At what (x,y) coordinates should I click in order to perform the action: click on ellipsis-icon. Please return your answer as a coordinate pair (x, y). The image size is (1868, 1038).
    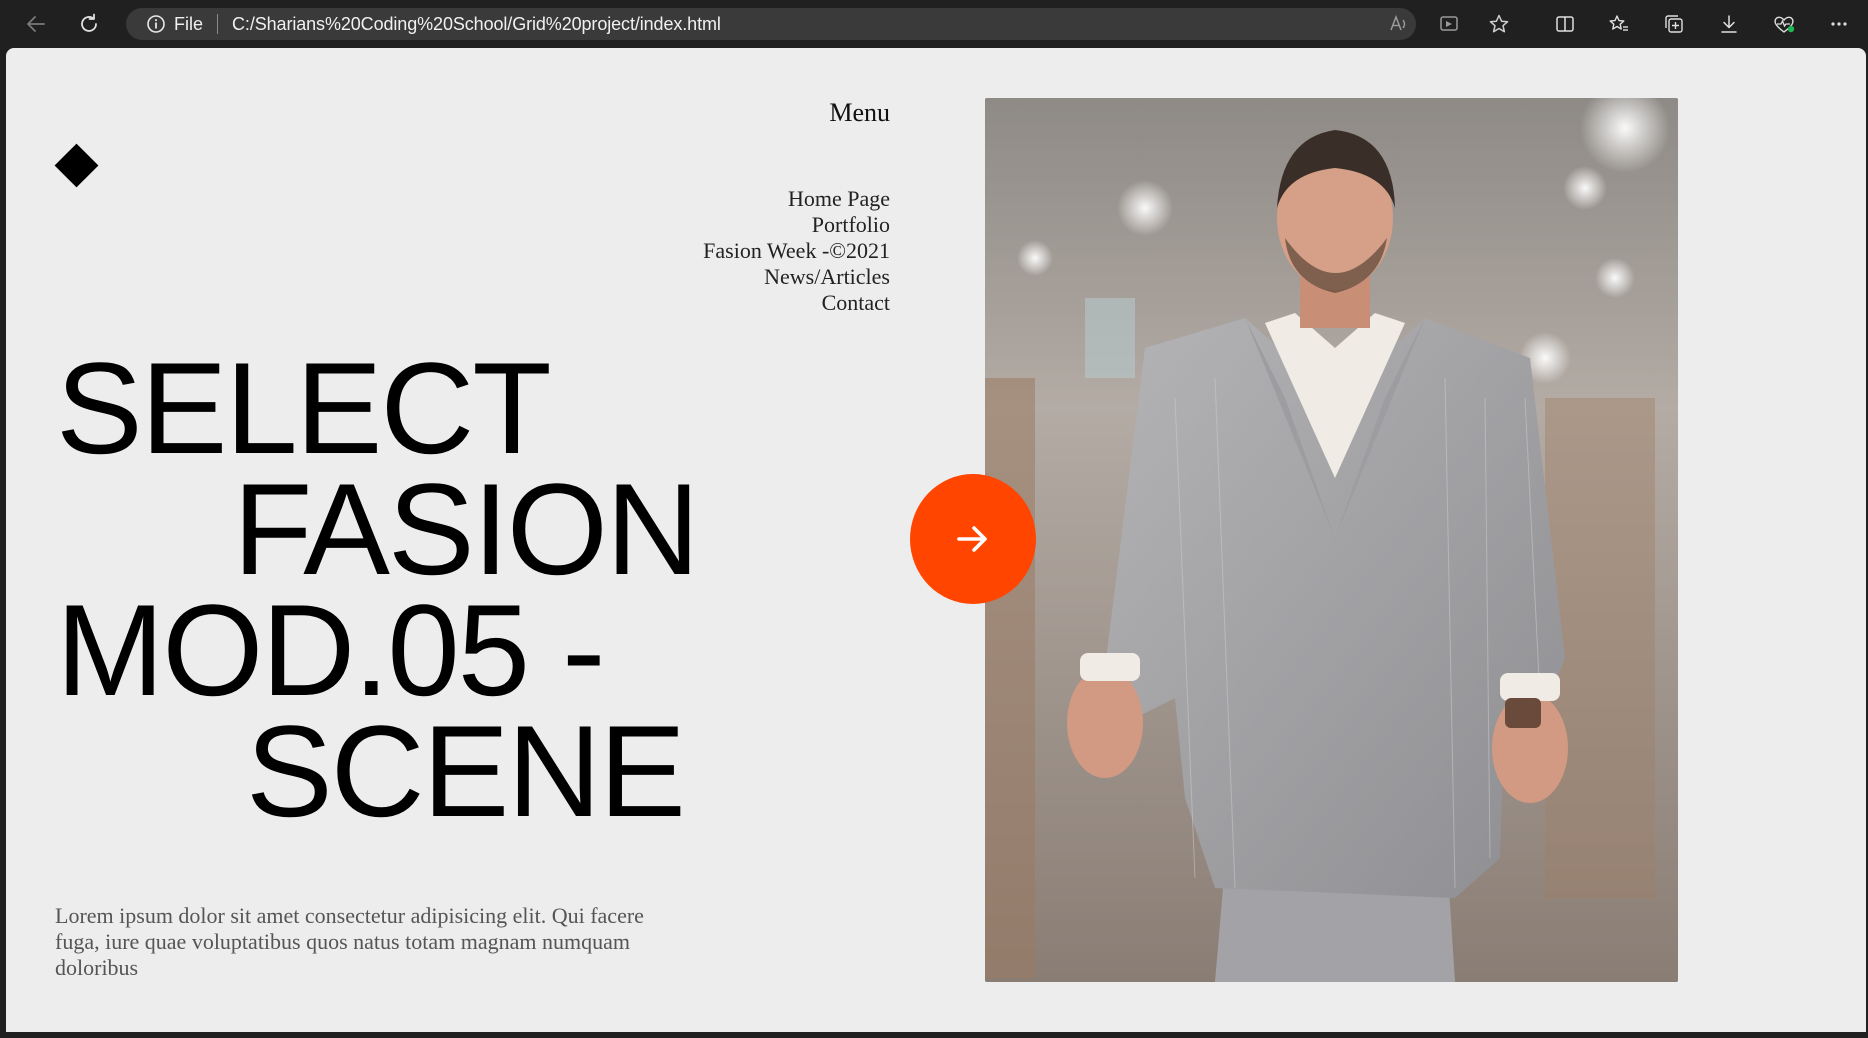
    Looking at the image, I should click on (1839, 24).